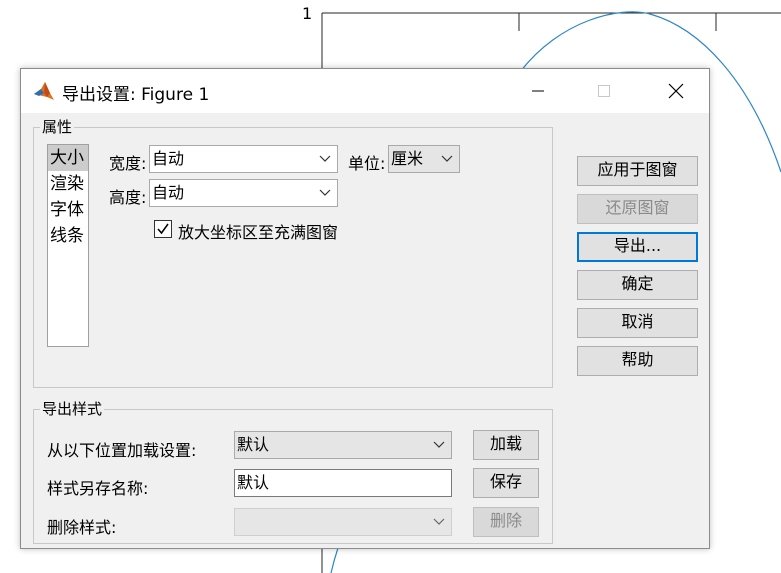 The width and height of the screenshot is (781, 573). I want to click on load-settings-label: 从以下位置加载设置:, so click(122, 450).